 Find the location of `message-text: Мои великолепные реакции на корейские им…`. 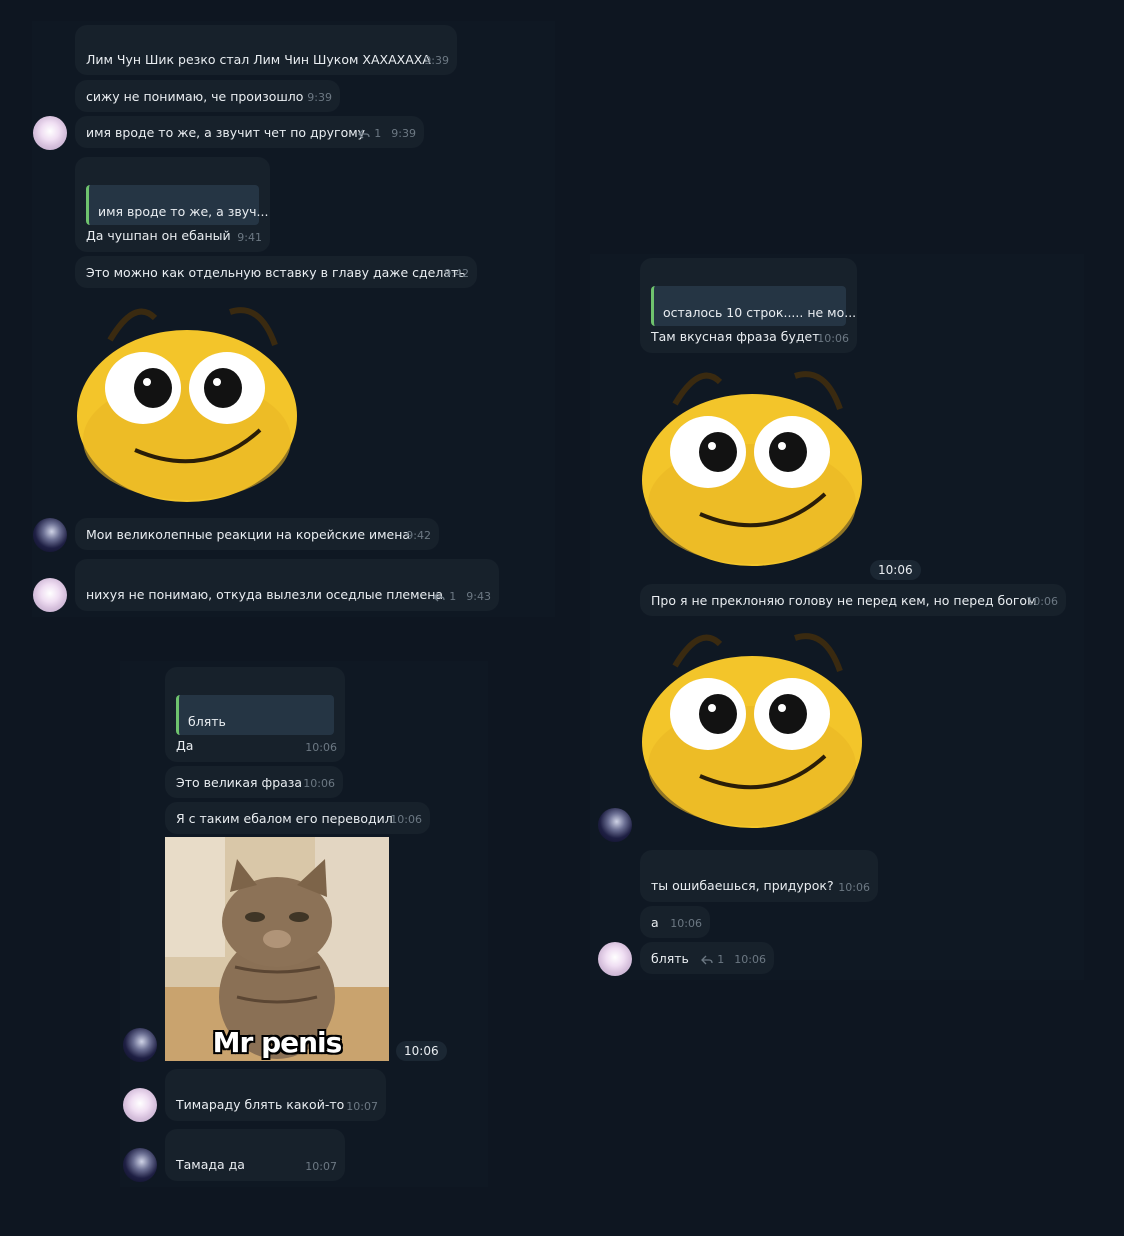

message-text: Мои великолепные реакции на корейские им… is located at coordinates (248, 534).